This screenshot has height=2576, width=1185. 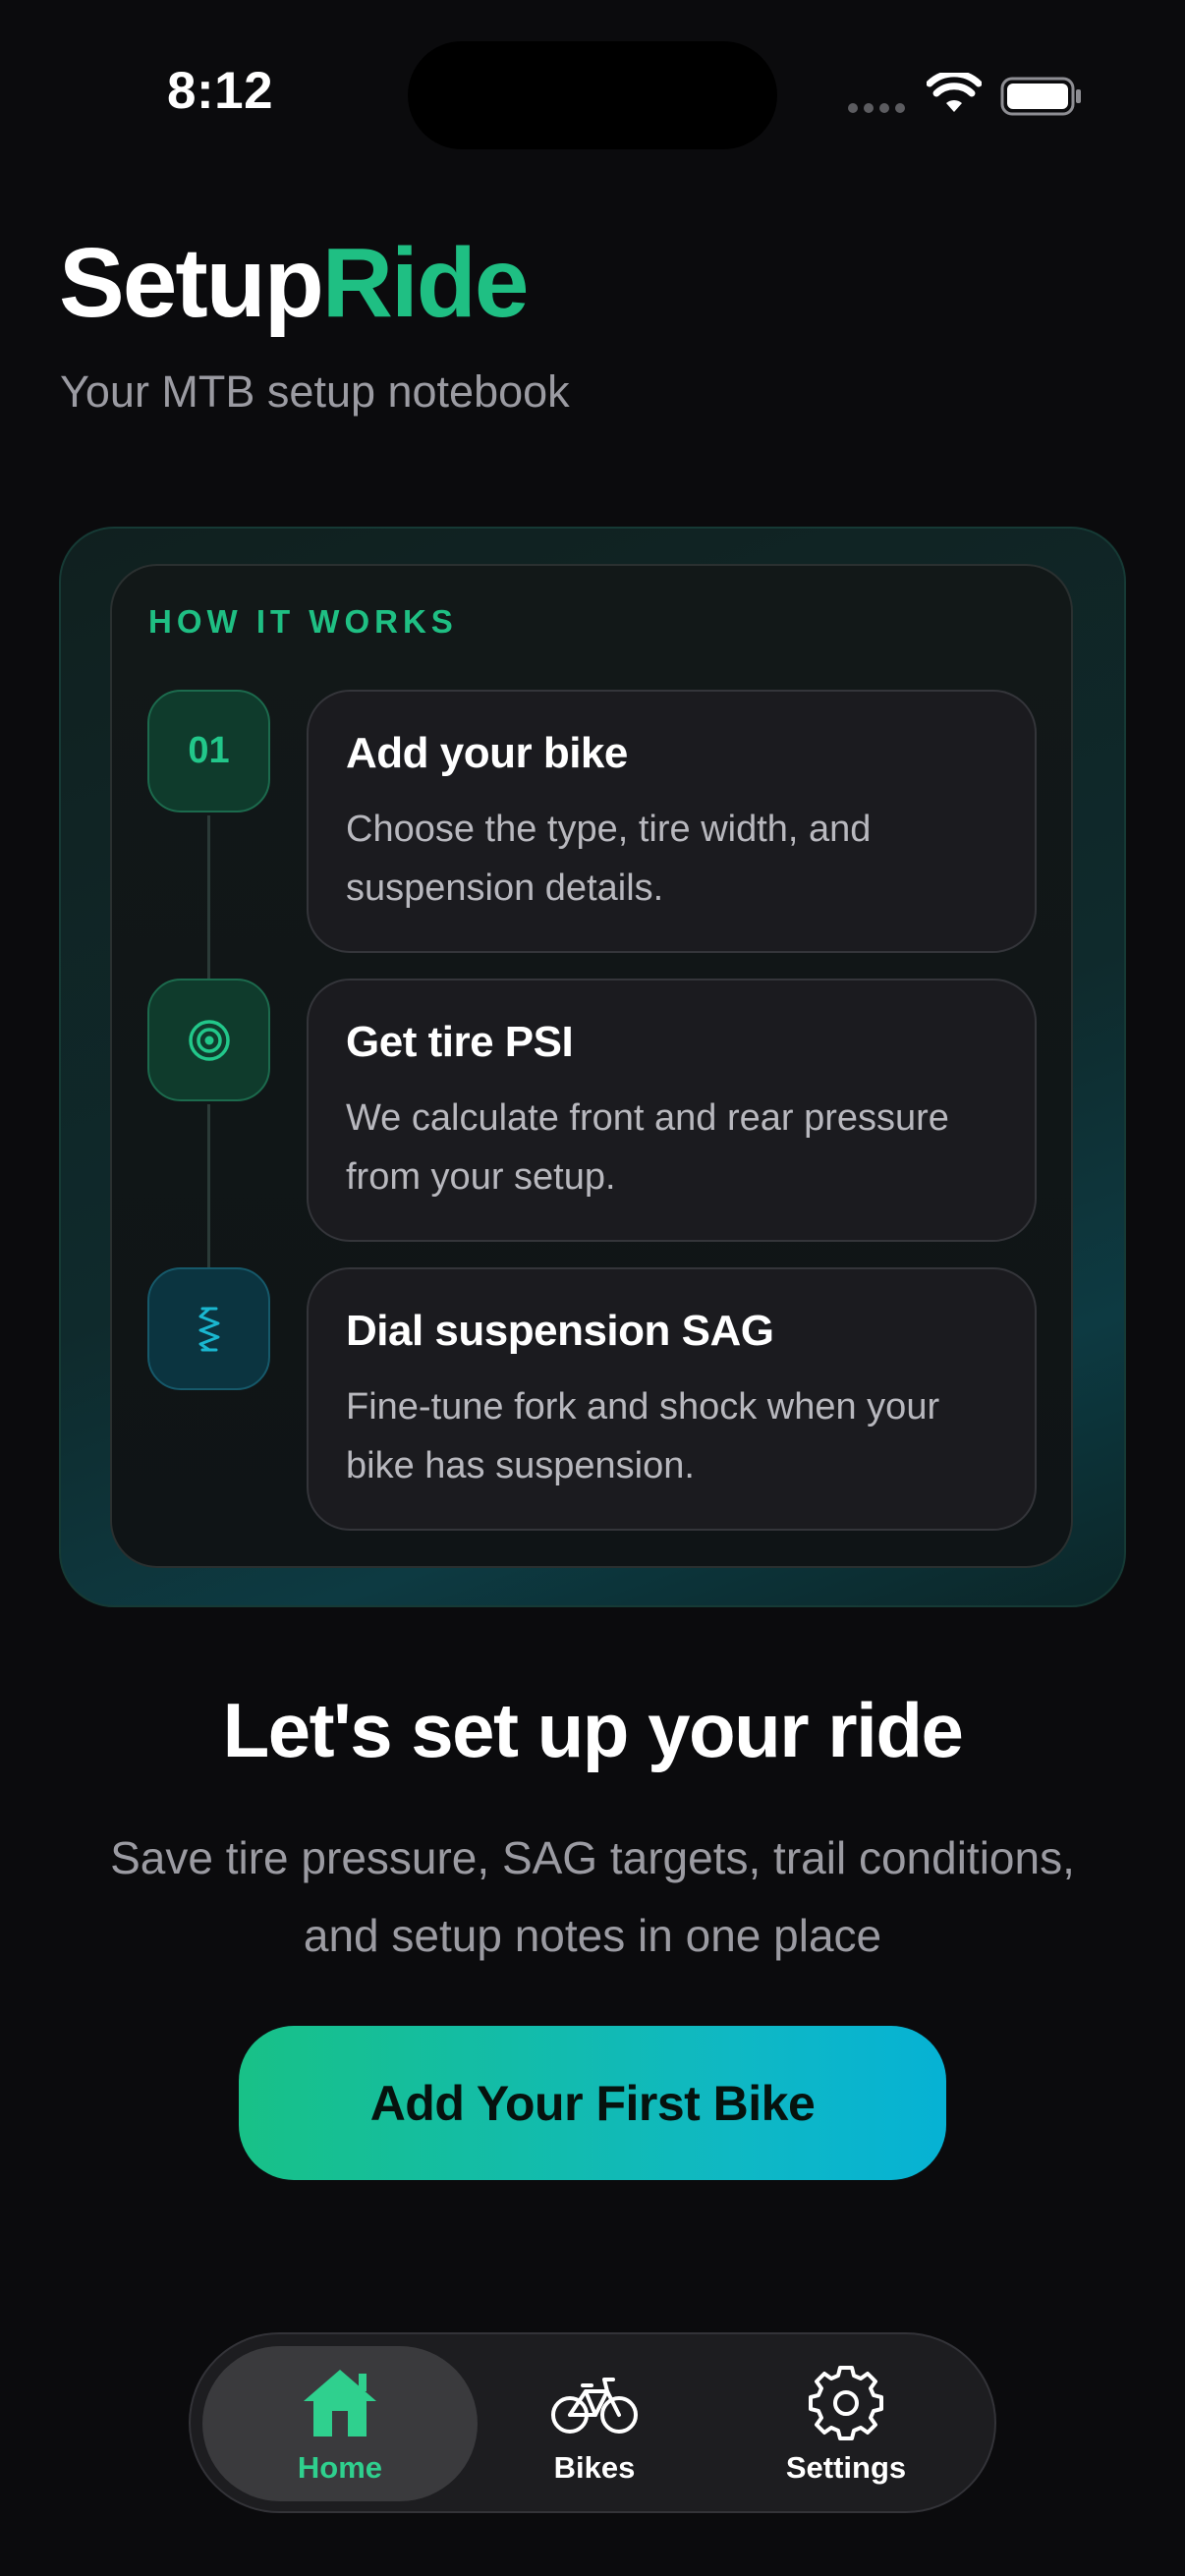 What do you see at coordinates (593, 1730) in the screenshot?
I see `hero-title: Let's set up your ride` at bounding box center [593, 1730].